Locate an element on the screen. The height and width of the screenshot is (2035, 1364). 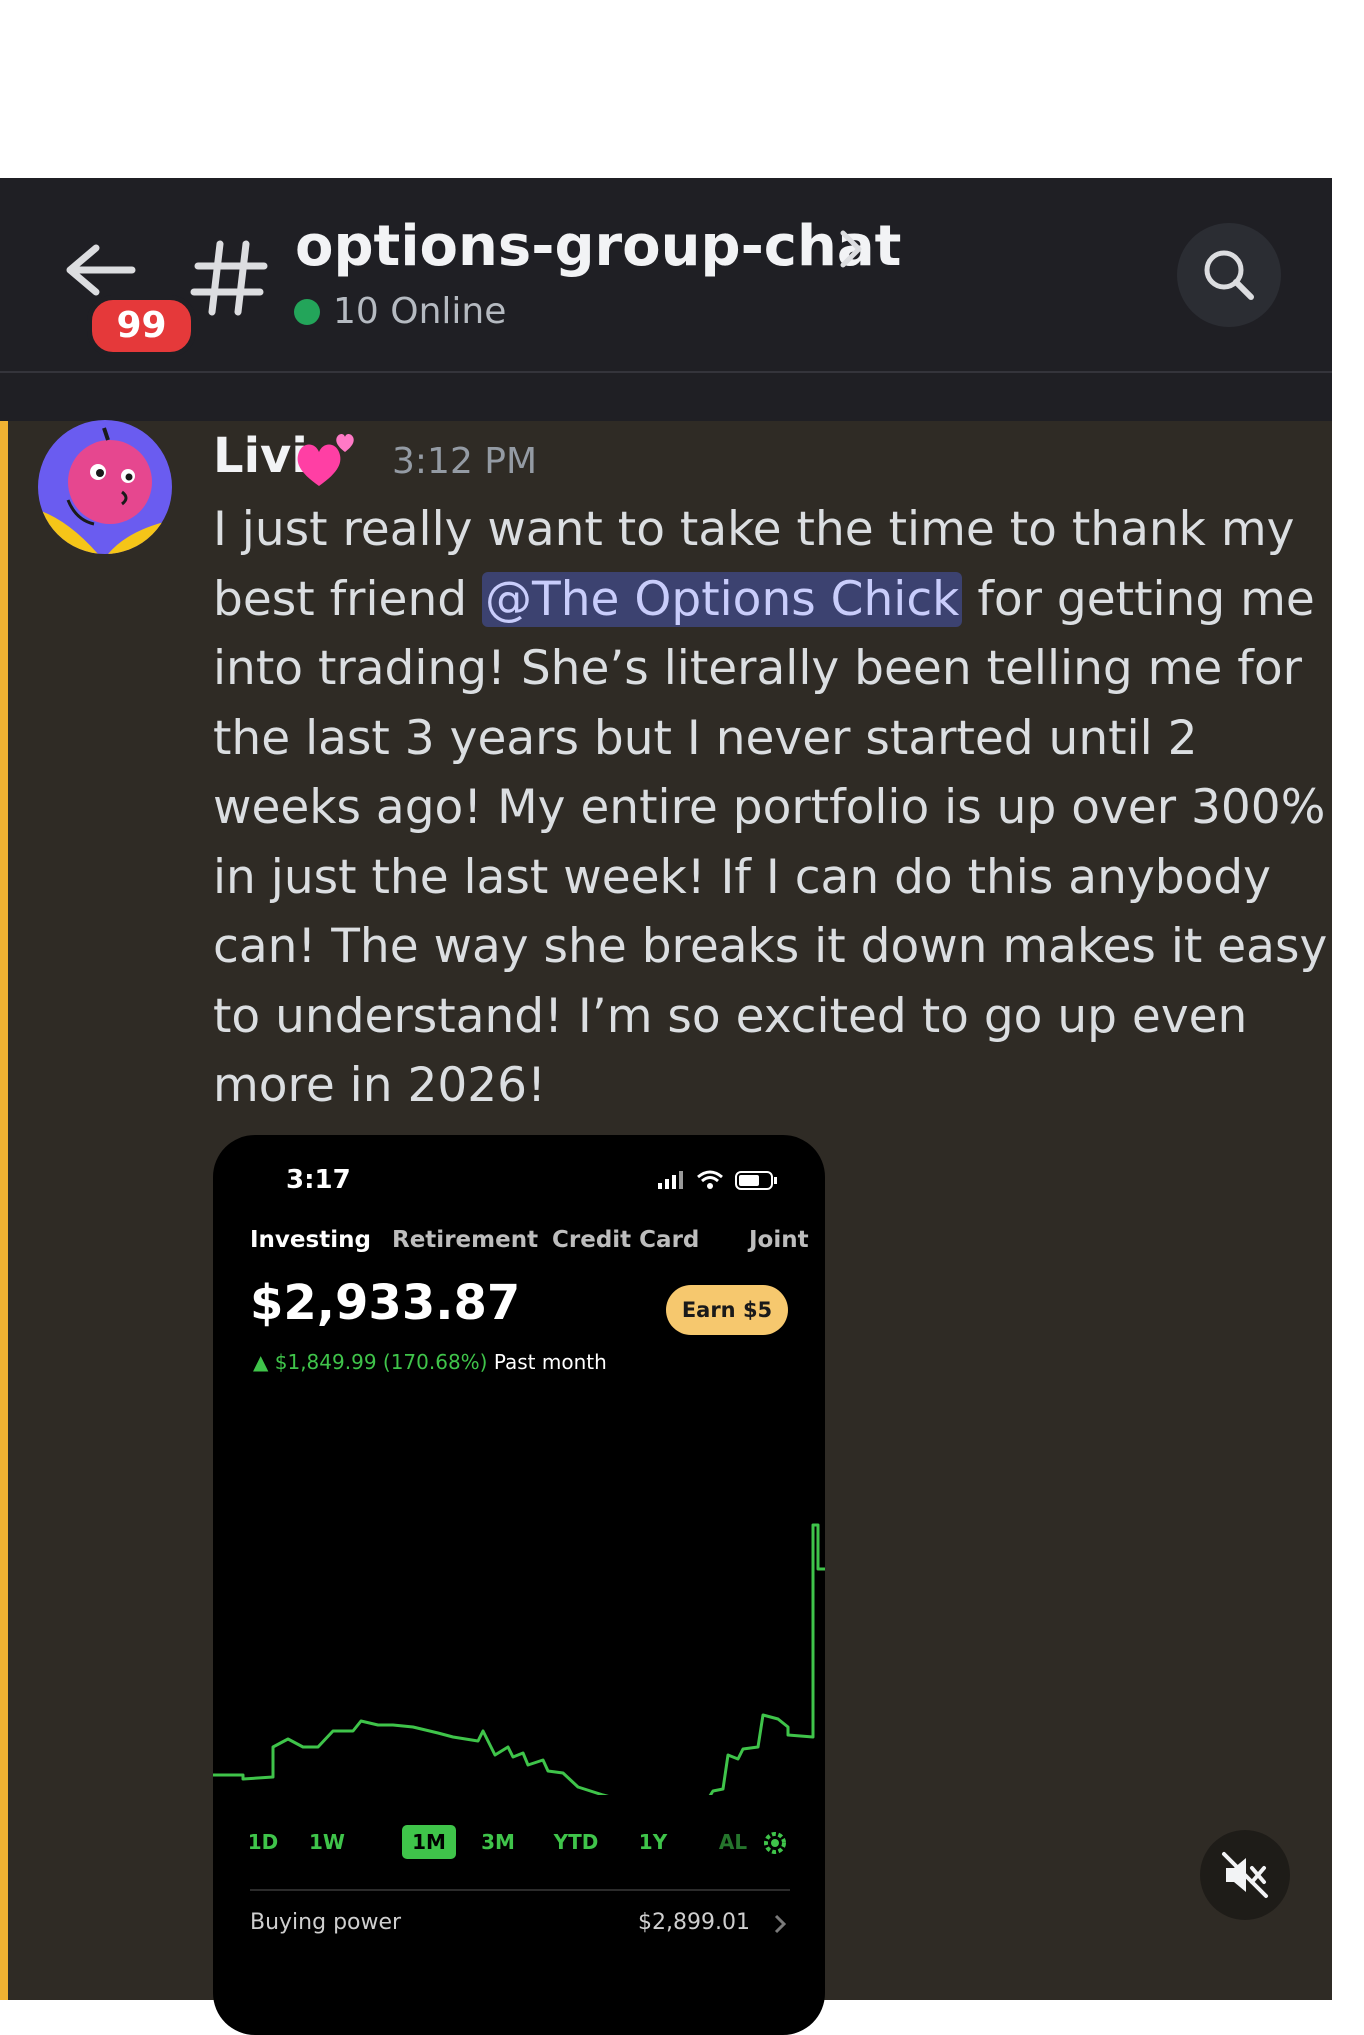
tab-joint: Joint is located at coordinates (779, 1240).